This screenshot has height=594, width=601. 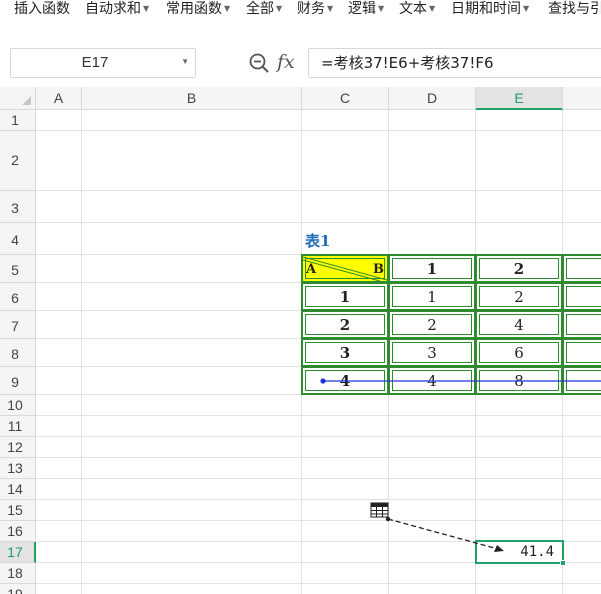 What do you see at coordinates (345, 98) in the screenshot?
I see `column-header-c: C` at bounding box center [345, 98].